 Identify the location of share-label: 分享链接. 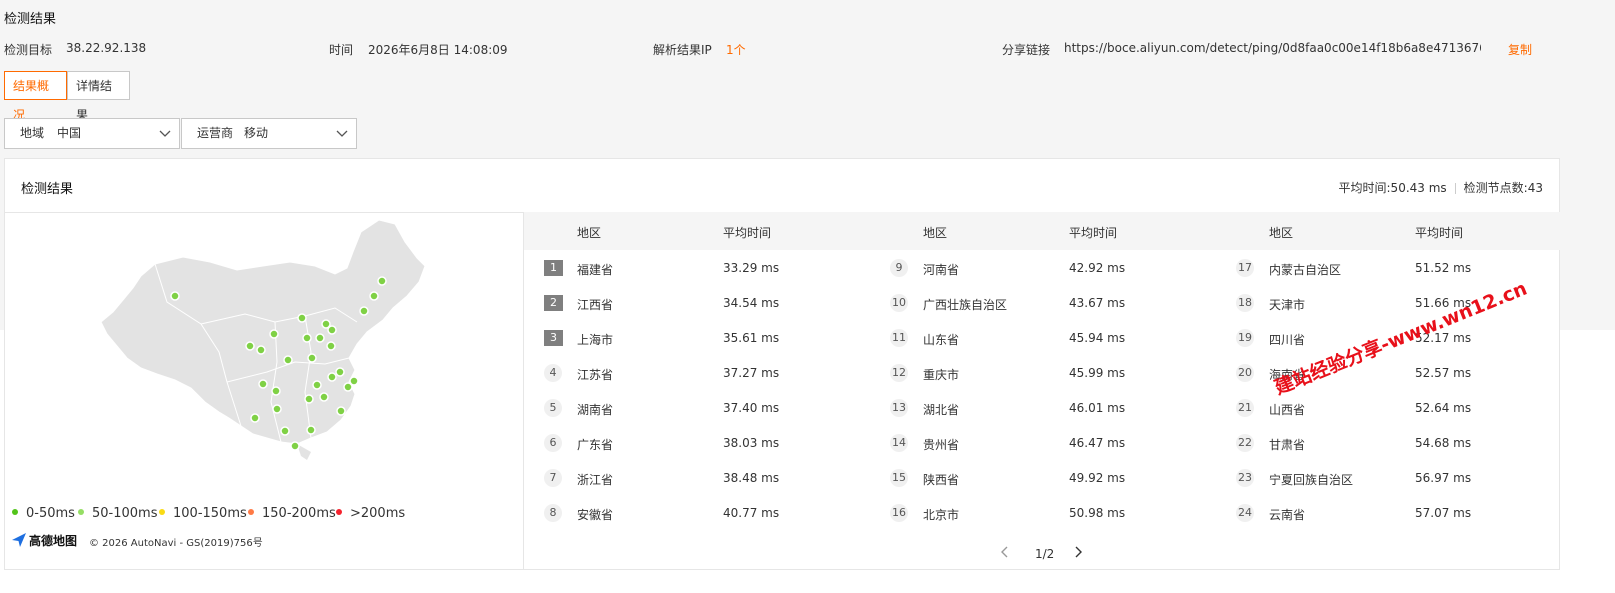
(1026, 50).